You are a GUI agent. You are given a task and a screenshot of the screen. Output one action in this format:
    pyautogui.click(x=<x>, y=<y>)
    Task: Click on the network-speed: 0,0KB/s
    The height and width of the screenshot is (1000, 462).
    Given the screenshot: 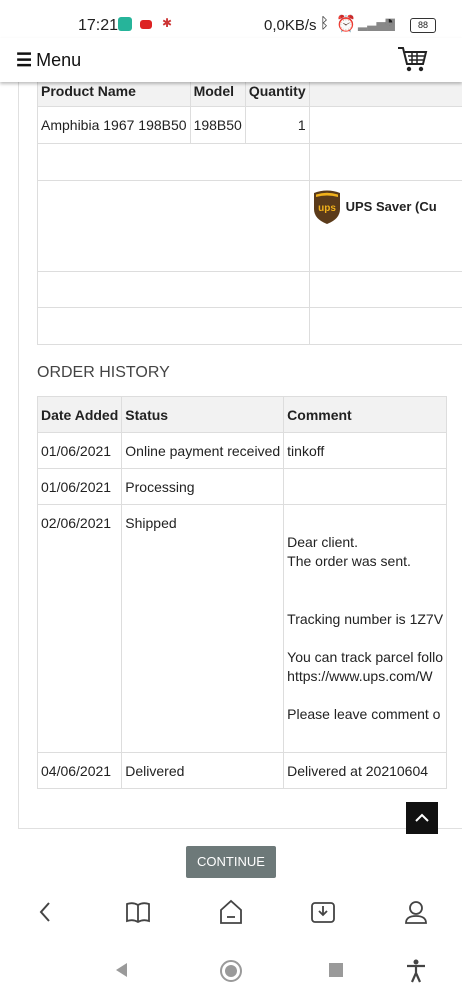 What is the action you would take?
    pyautogui.click(x=290, y=25)
    